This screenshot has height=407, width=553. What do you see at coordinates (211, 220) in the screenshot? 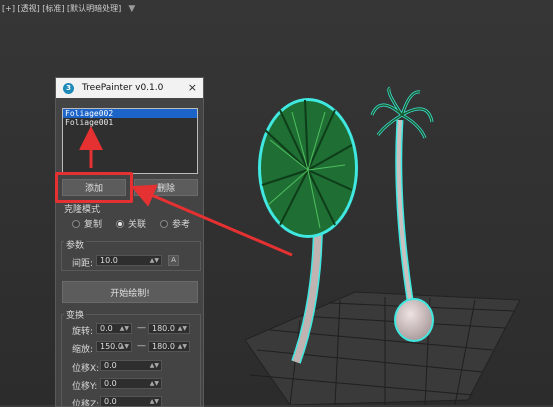
I see `annotation-arrow-left` at bounding box center [211, 220].